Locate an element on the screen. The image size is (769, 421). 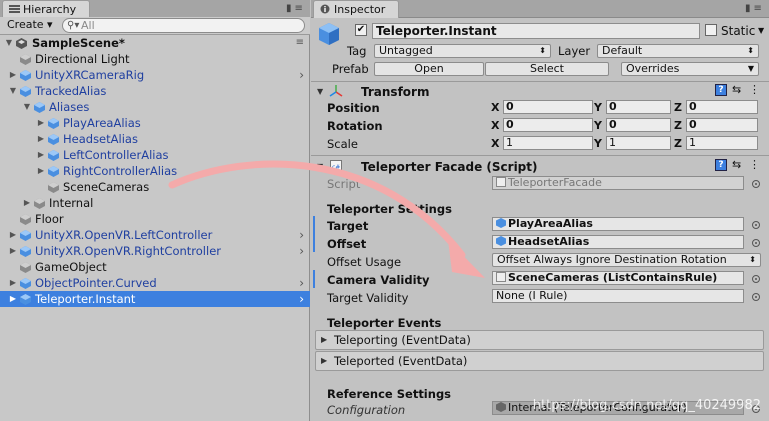
rotation-x-field: 0 is located at coordinates (548, 125).